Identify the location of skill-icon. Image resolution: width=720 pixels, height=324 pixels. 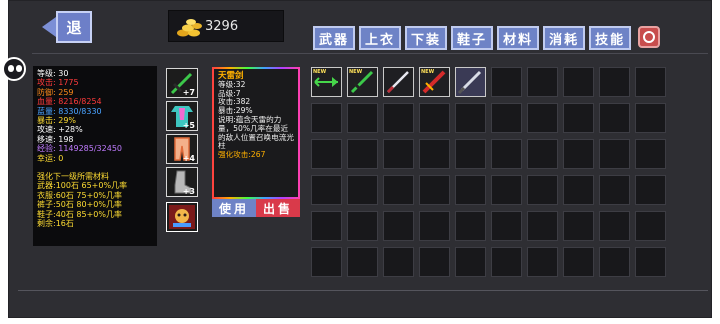
(182, 217).